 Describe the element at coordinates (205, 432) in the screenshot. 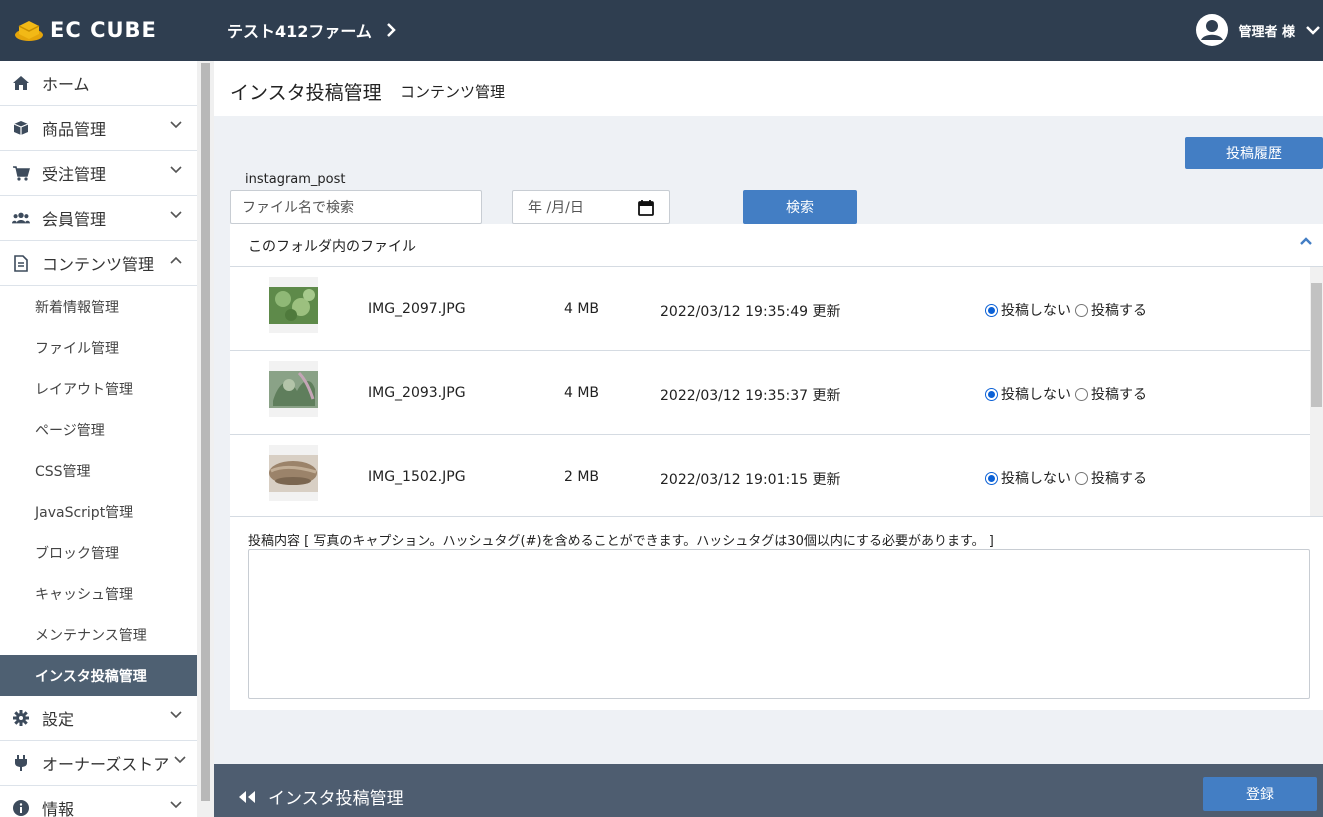

I see `sidebar-scrollbar-thumb` at that location.